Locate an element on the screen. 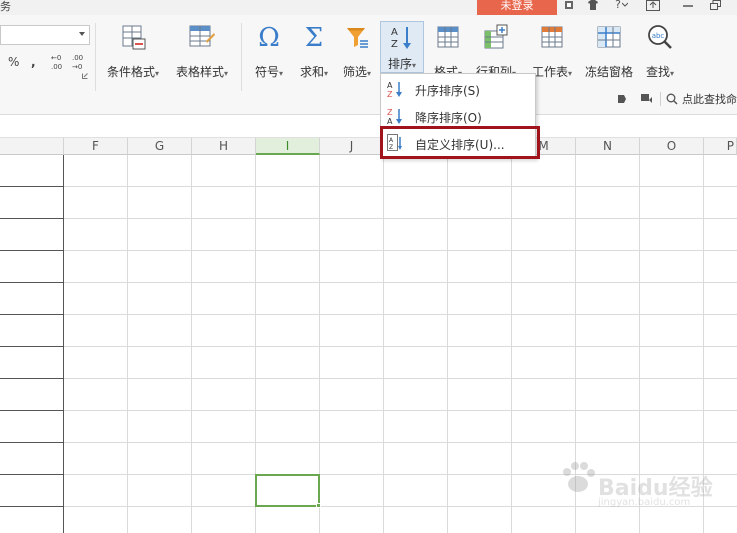 The height and width of the screenshot is (533, 737). sort-button: A Z 排序▾ is located at coordinates (402, 47).